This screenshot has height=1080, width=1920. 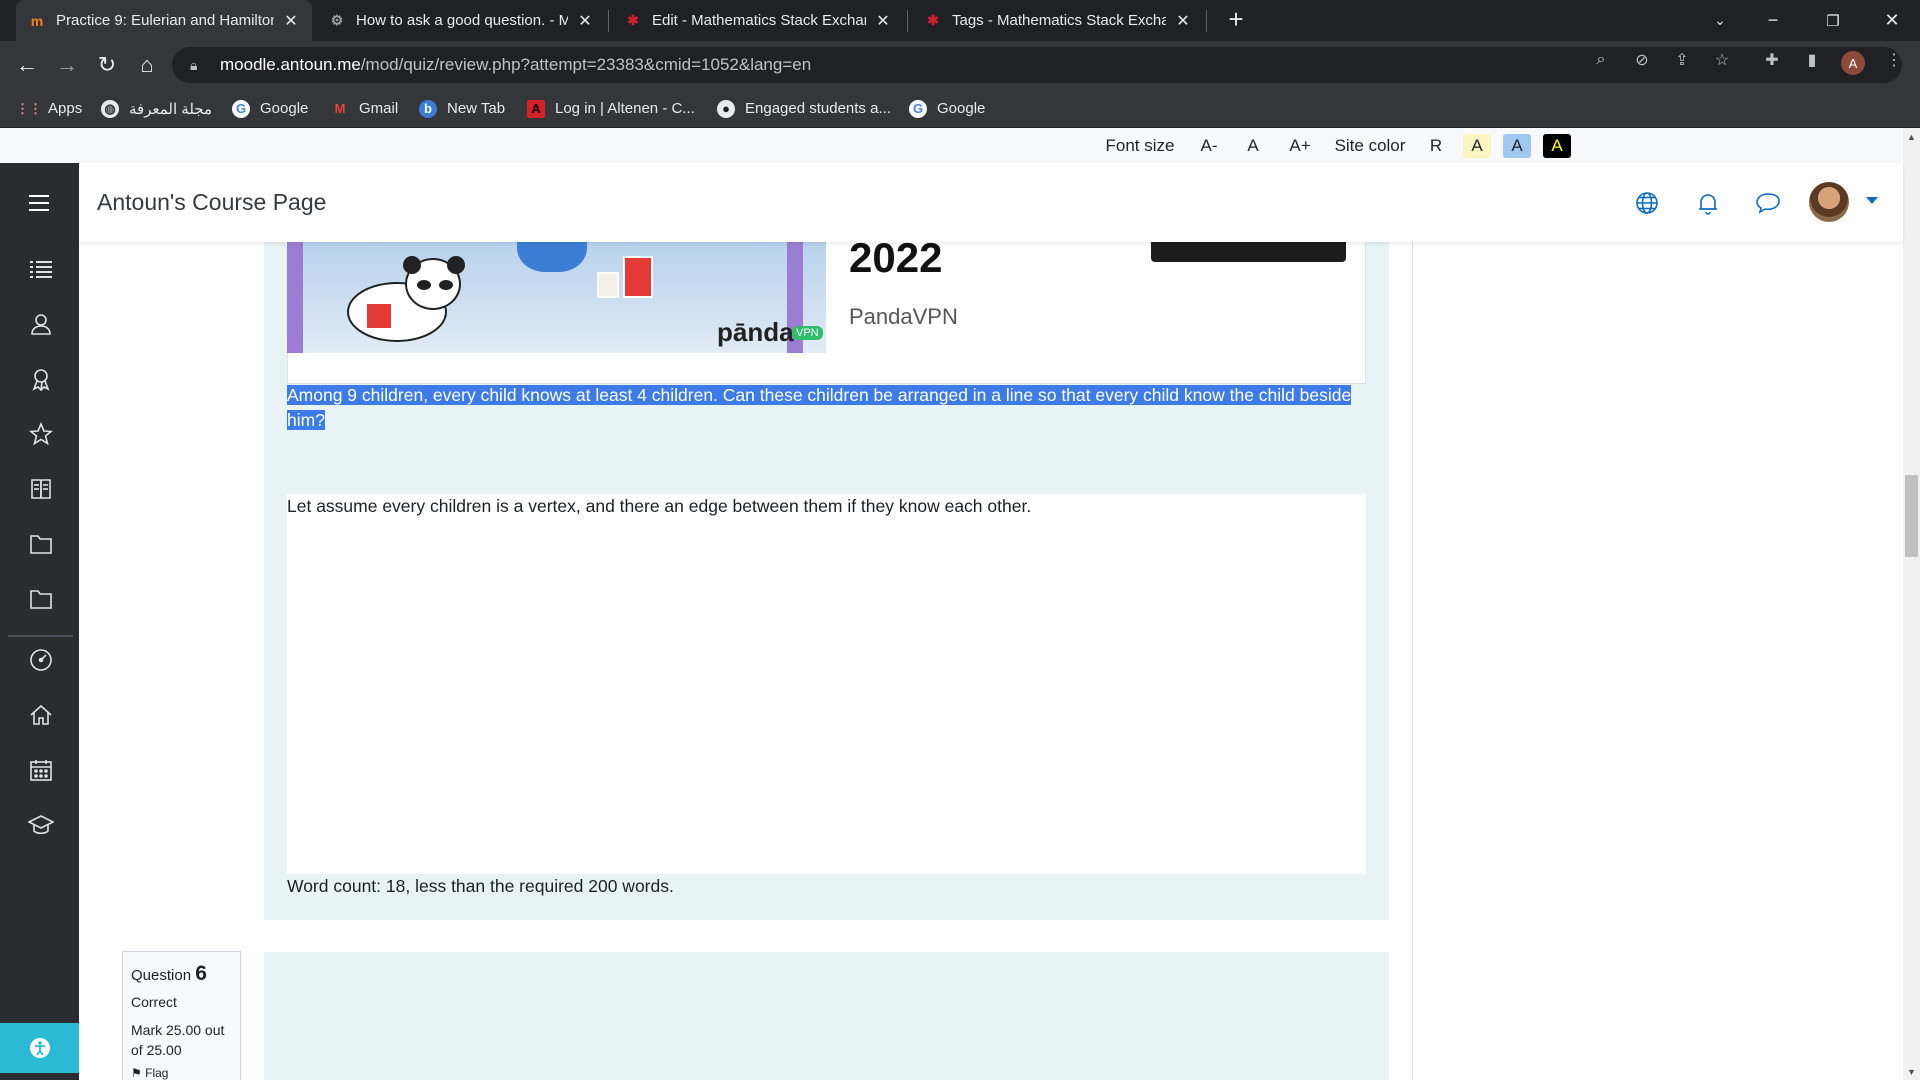 I want to click on ad-cta-button, so click(x=1248, y=252).